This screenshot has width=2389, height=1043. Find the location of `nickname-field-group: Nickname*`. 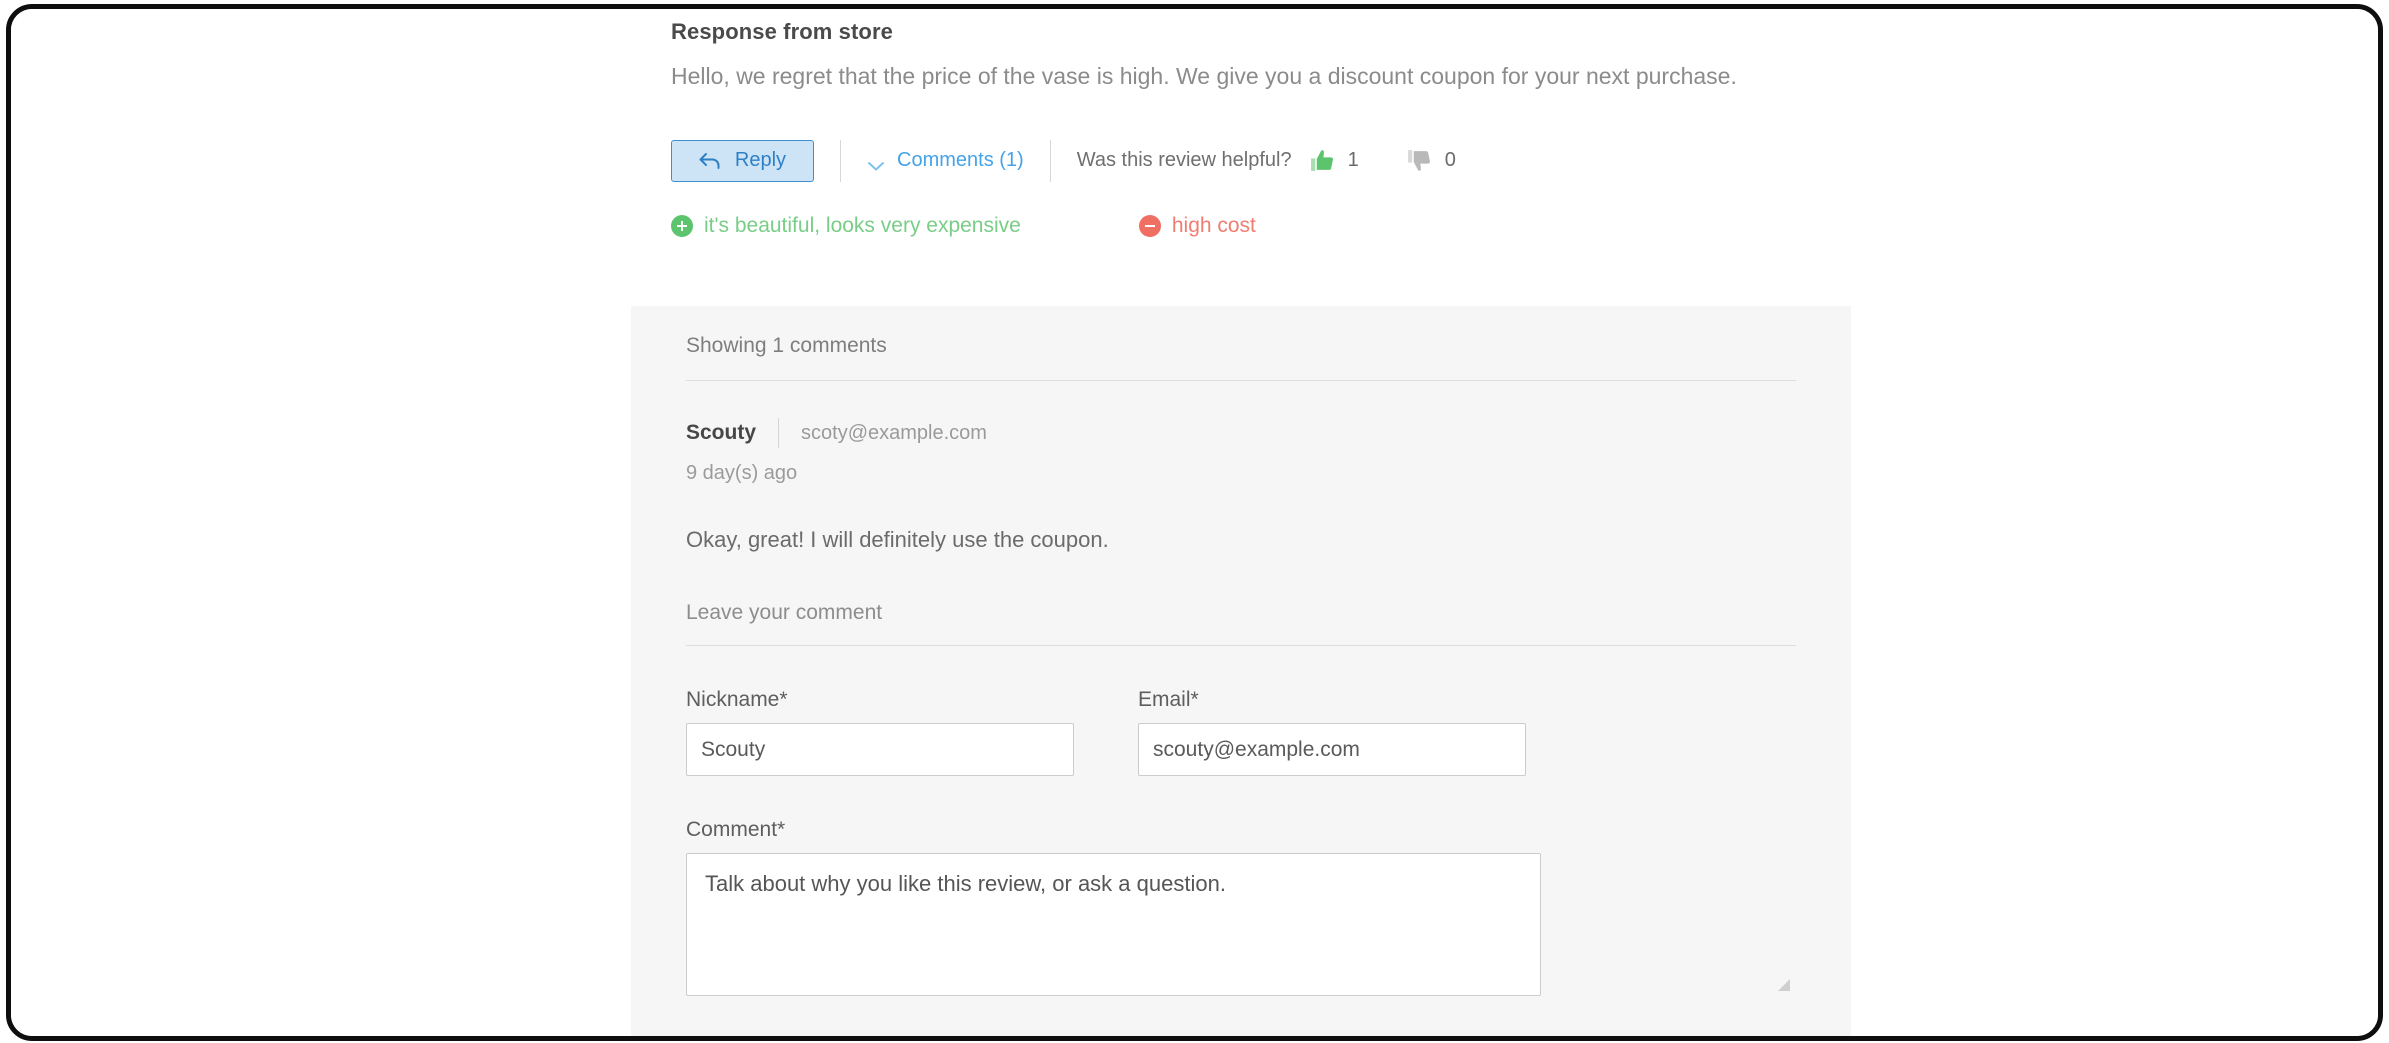

nickname-field-group: Nickname* is located at coordinates (880, 732).